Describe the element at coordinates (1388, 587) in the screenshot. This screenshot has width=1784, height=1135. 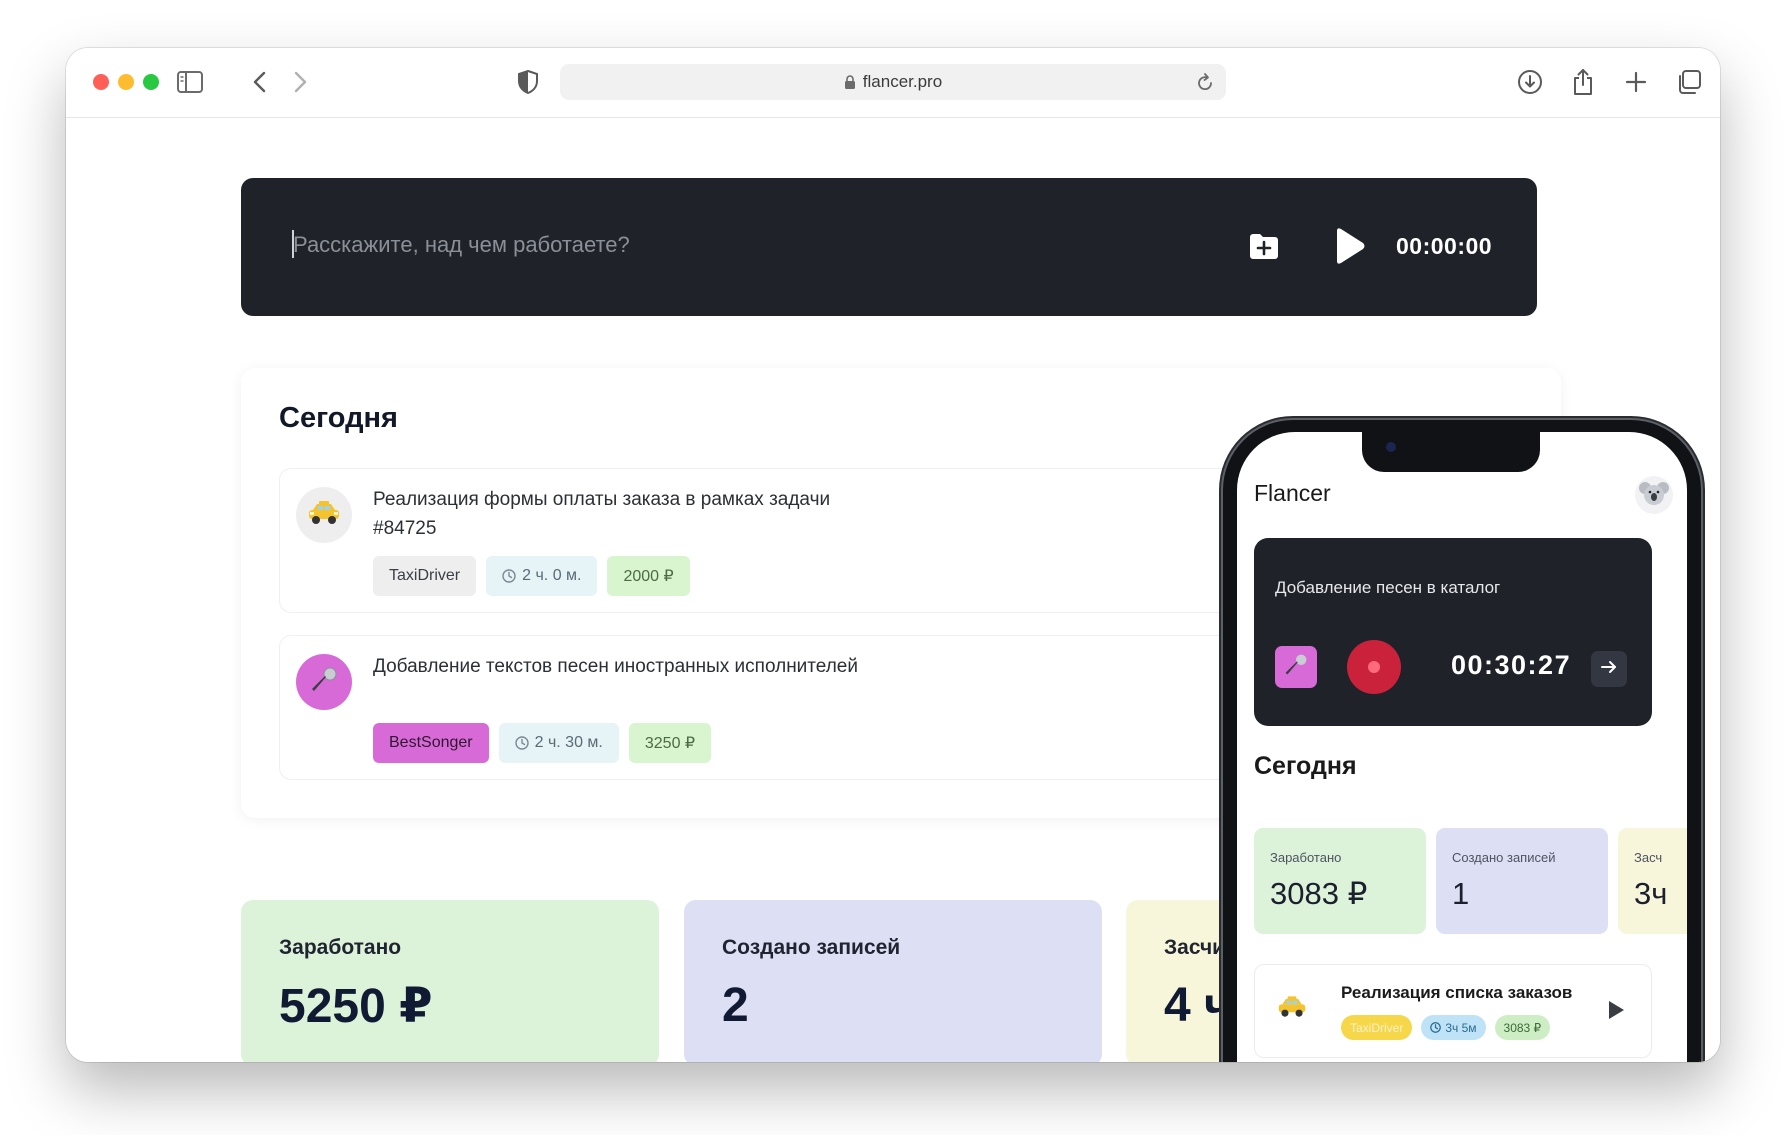
I see `active-task-title: Добавление песен в каталог` at that location.